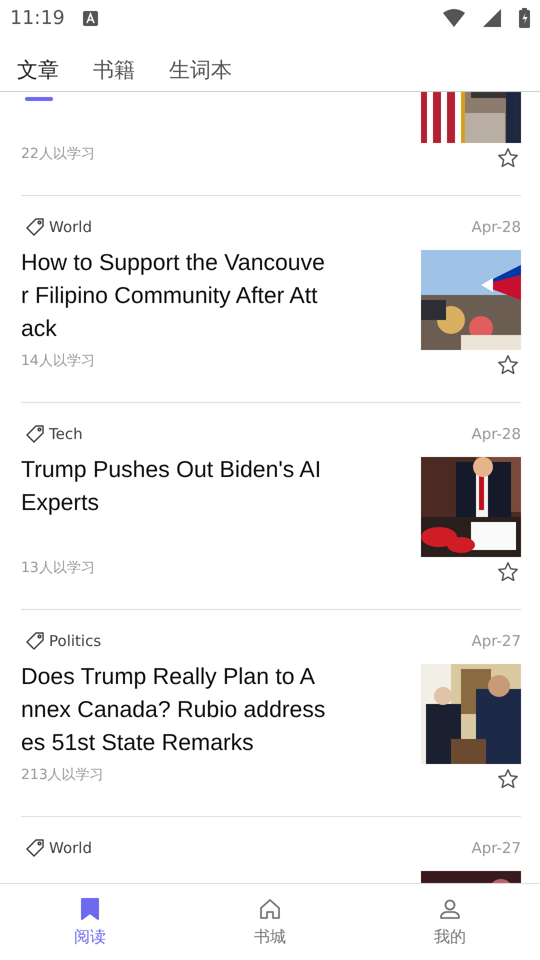  I want to click on tab-indicator, so click(39, 99).